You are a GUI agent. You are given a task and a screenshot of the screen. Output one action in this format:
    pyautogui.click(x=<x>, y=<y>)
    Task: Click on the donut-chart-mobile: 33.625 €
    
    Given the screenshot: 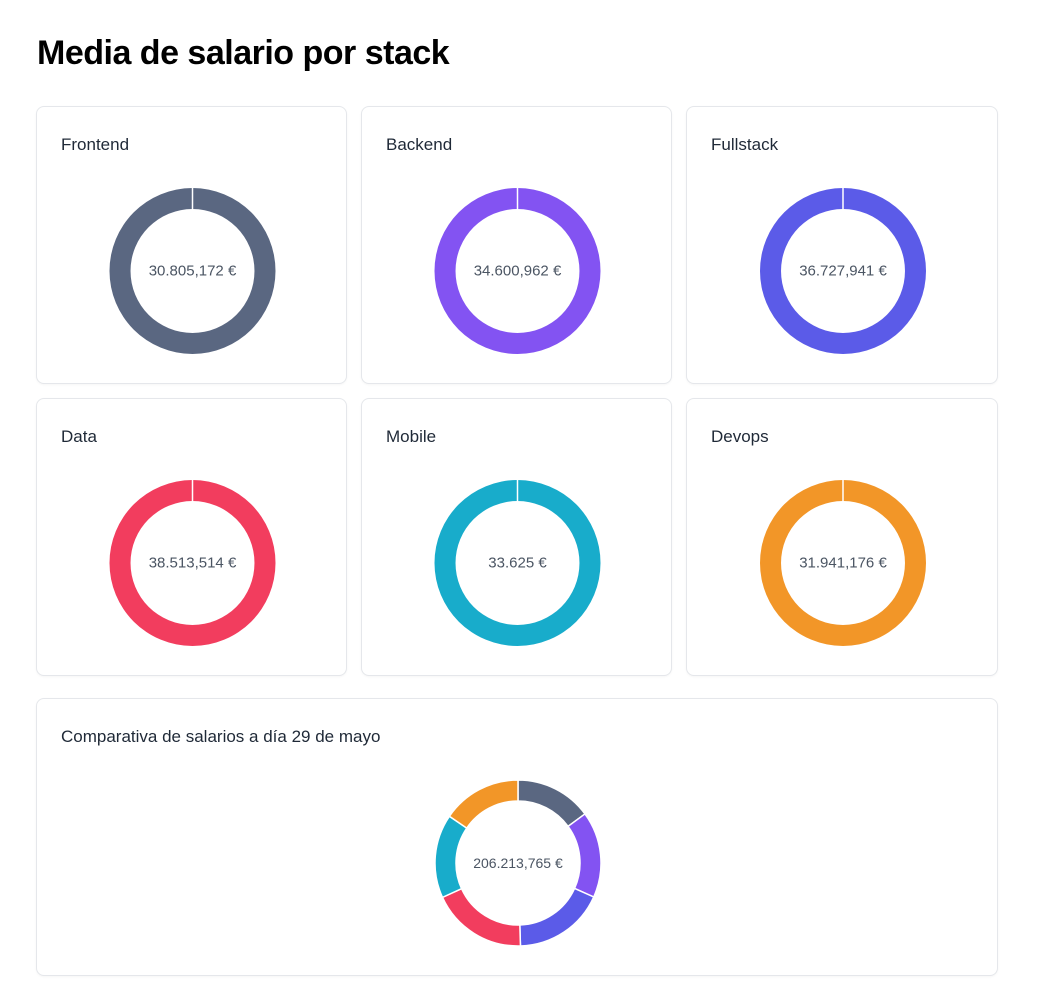 What is the action you would take?
    pyautogui.click(x=517, y=563)
    